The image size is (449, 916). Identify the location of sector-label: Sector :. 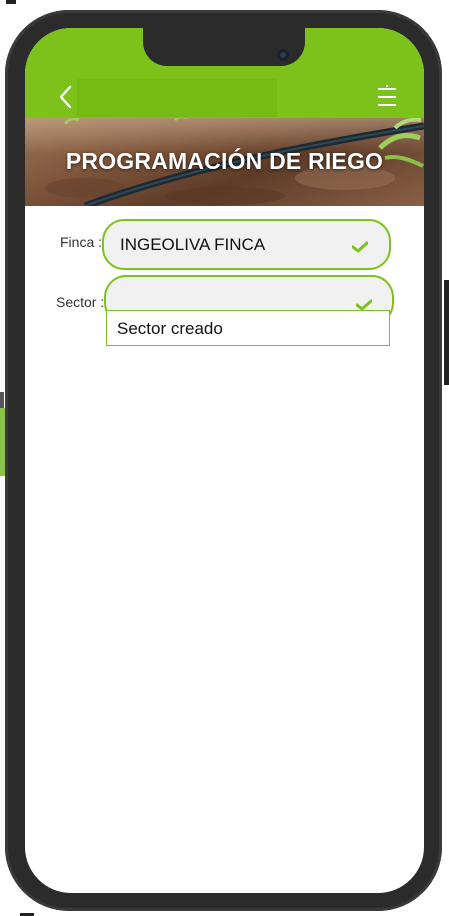
(80, 302).